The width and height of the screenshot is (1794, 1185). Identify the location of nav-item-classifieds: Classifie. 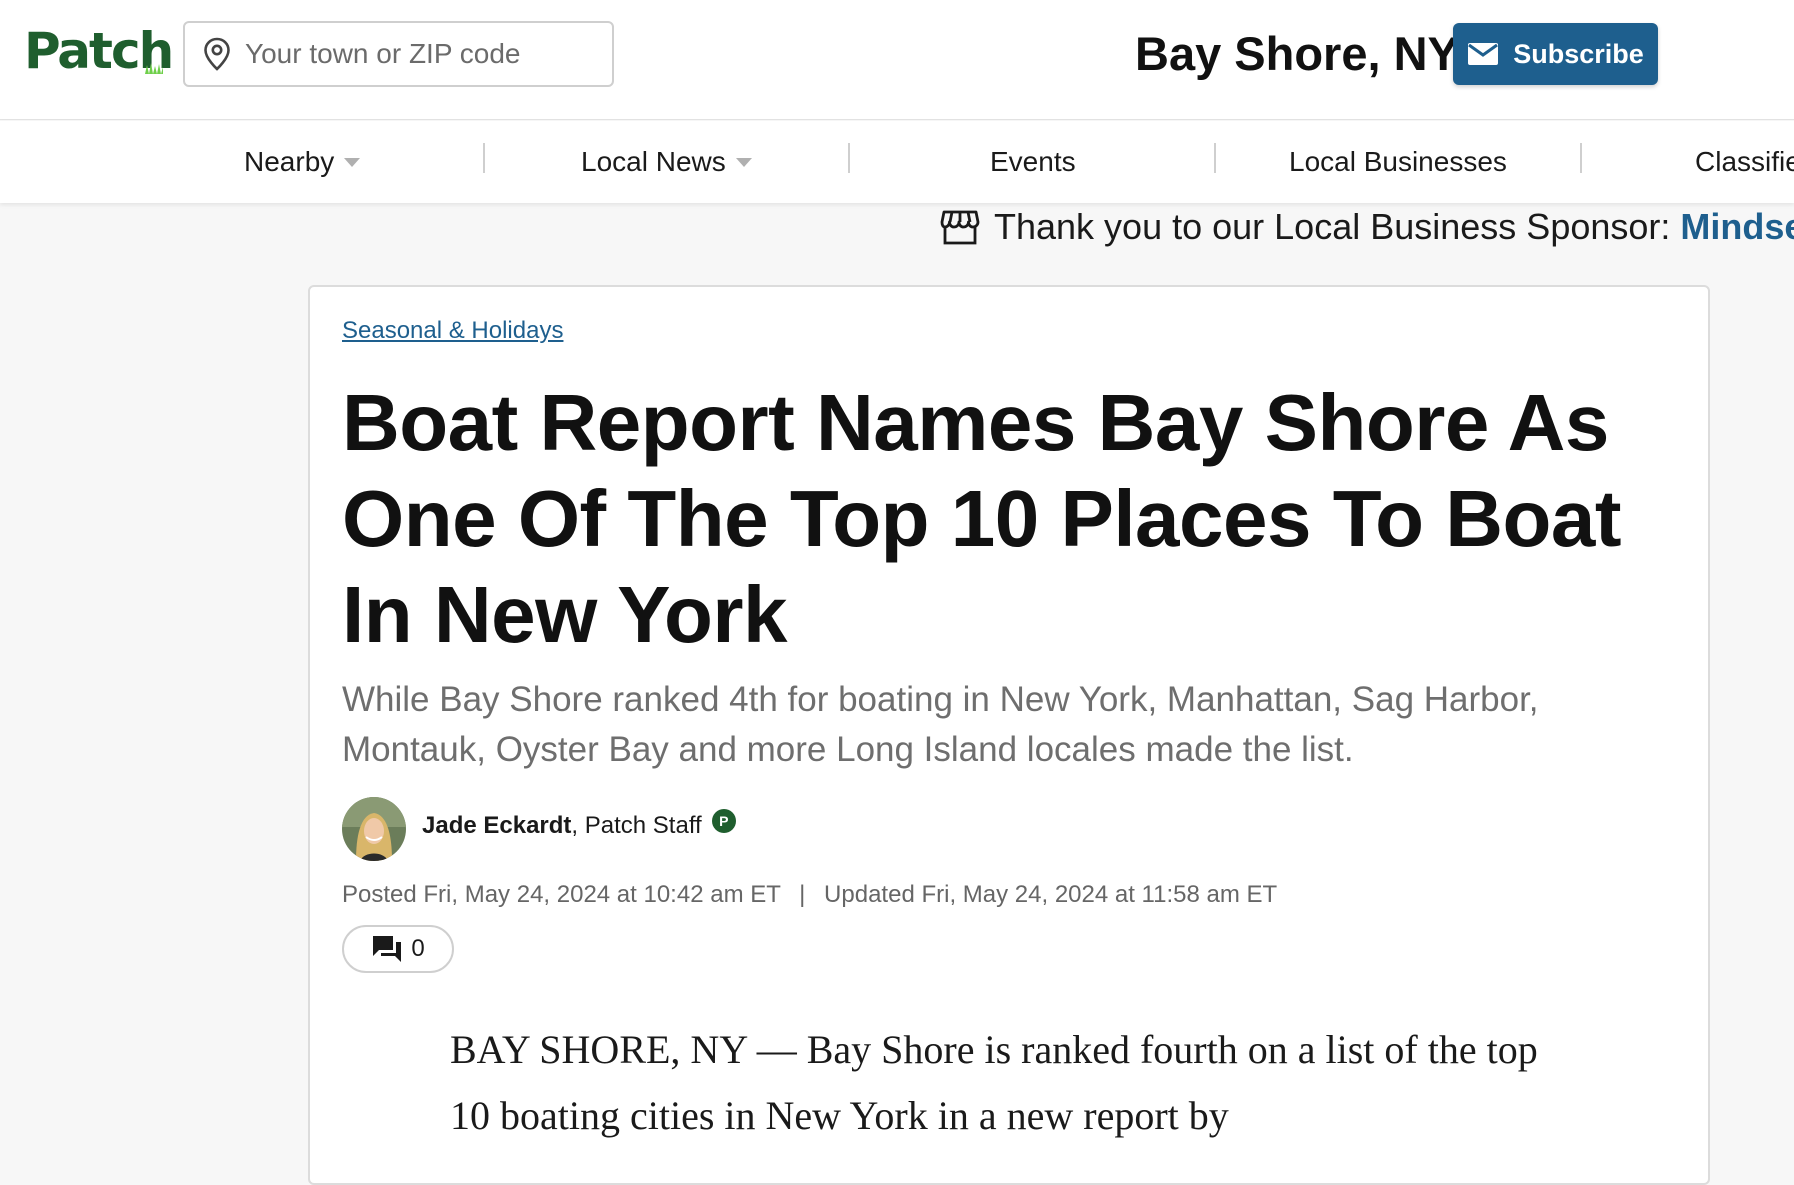
(1744, 162).